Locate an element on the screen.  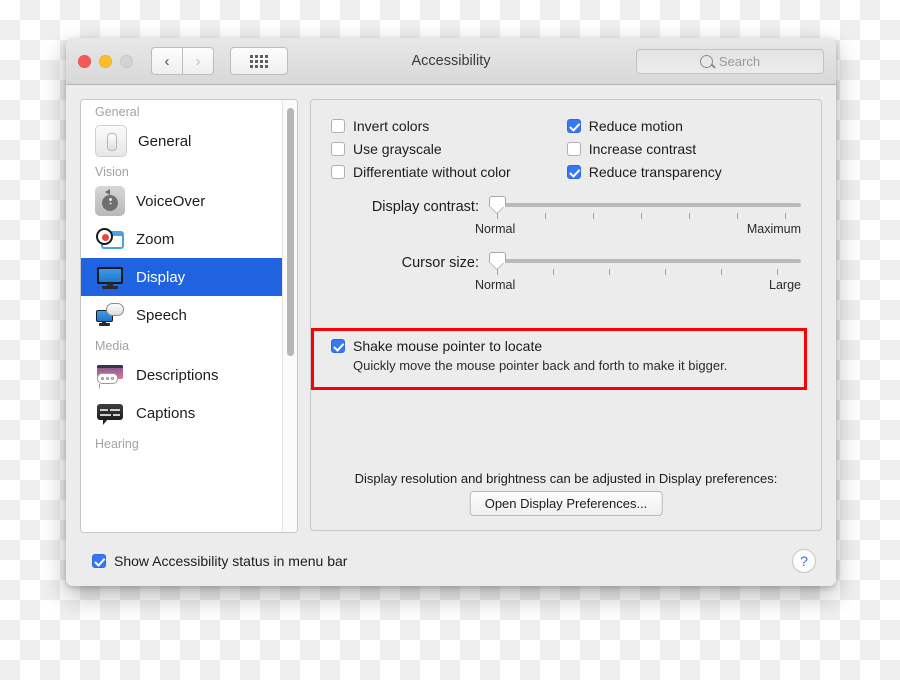
sidebar-item-display: Display is located at coordinates (182, 277).